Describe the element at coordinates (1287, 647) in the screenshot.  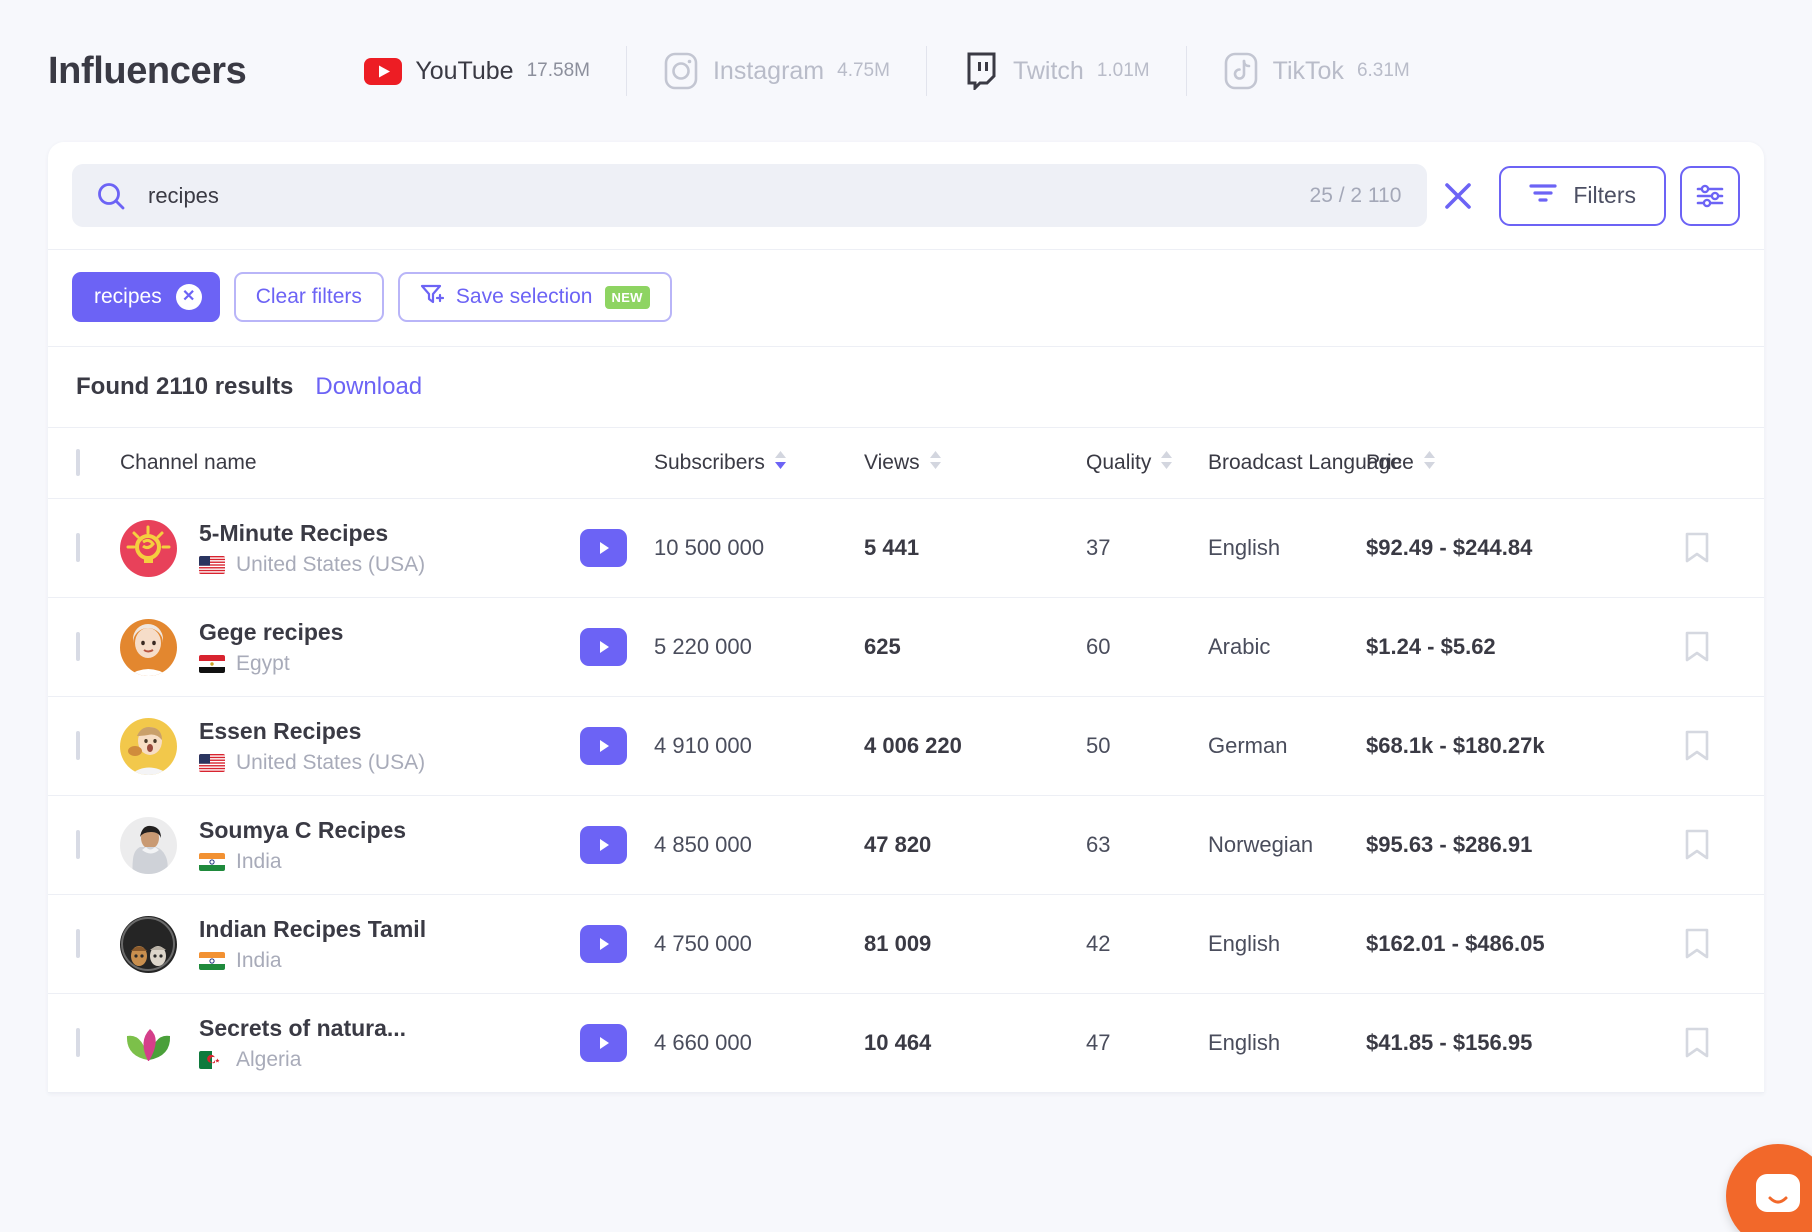
I see `language-cell: Arabic` at that location.